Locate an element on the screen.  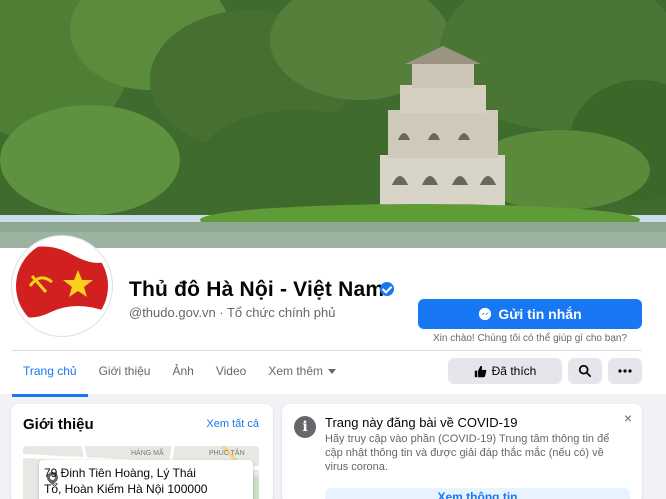
verified-badge-icon is located at coordinates (387, 289).